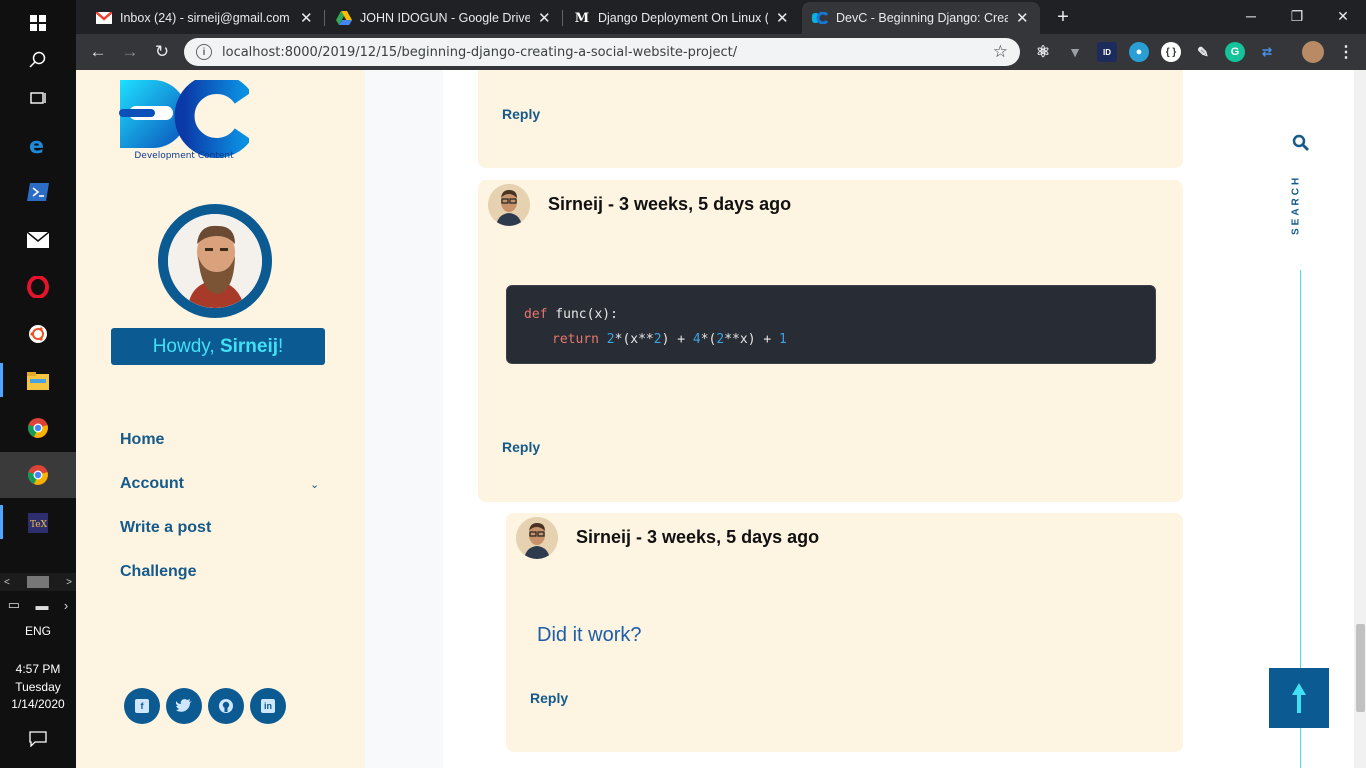  Describe the element at coordinates (249, 347) in the screenshot. I see `greeting-name: Sirneij` at that location.